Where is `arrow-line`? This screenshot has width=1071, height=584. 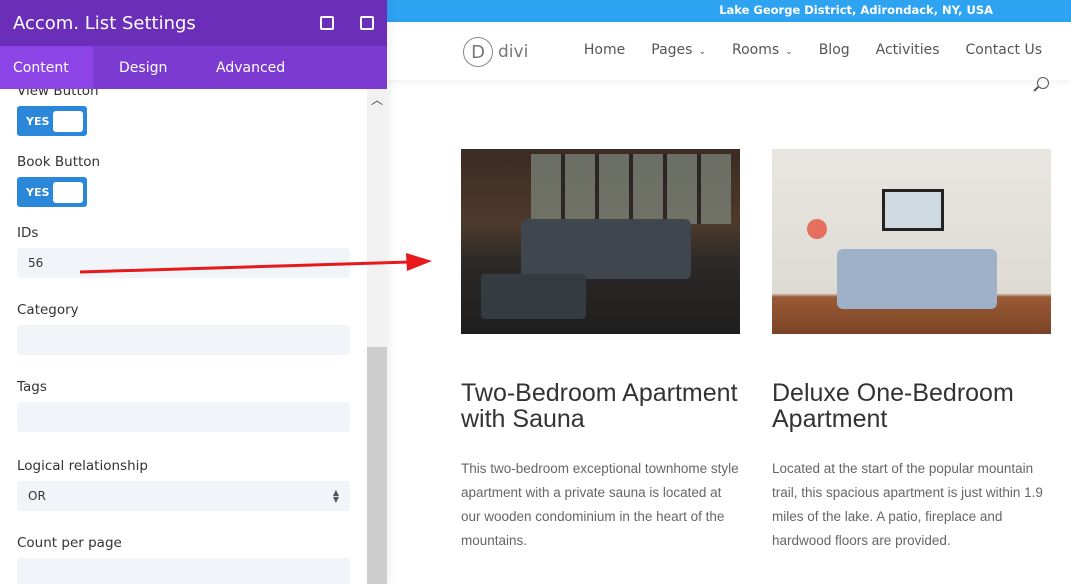 arrow-line is located at coordinates (245, 267).